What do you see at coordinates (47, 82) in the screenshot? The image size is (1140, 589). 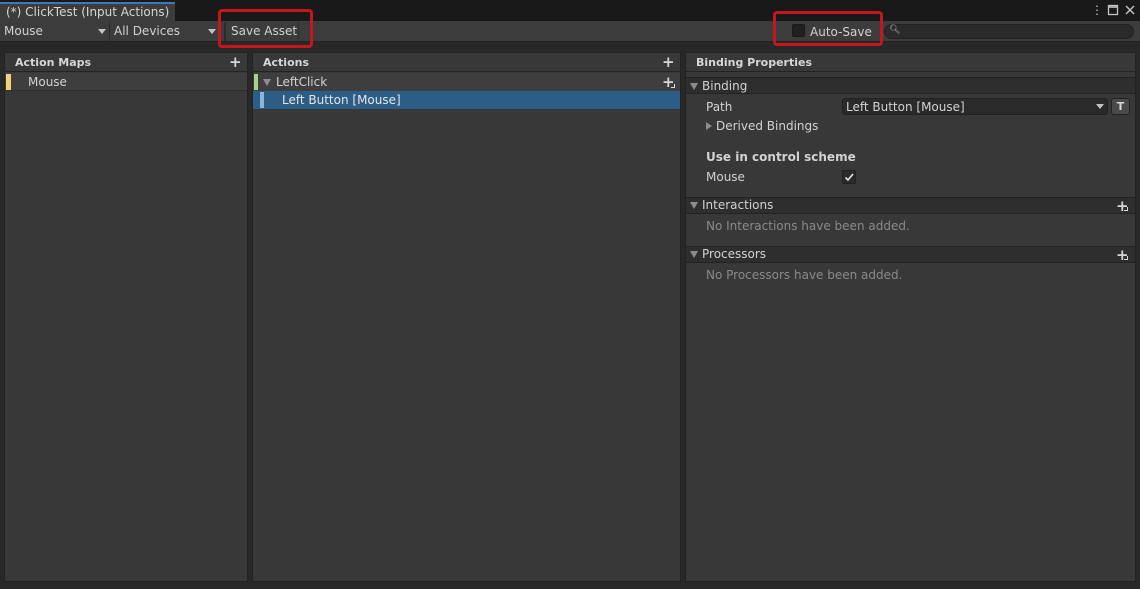 I see `action-map-label: Mouse` at bounding box center [47, 82].